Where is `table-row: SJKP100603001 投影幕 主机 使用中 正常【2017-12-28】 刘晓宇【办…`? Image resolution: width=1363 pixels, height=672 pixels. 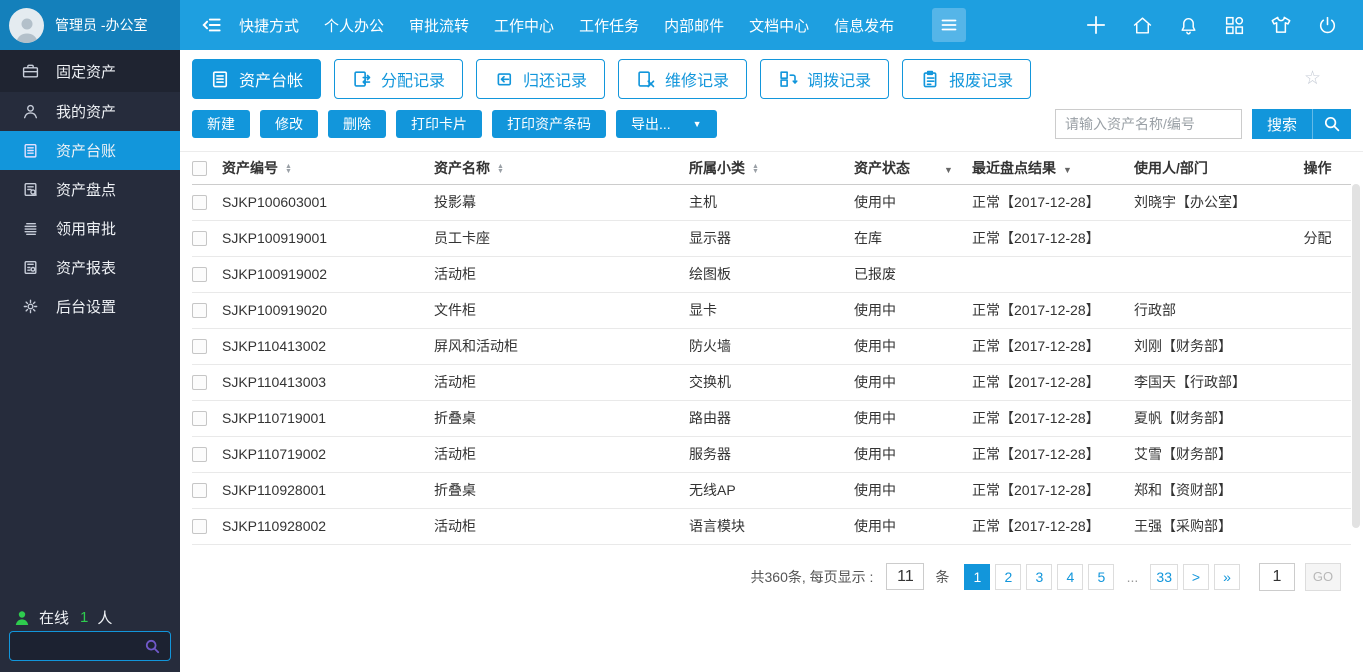 table-row: SJKP100603001 投影幕 主机 使用中 正常【2017-12-28】 刘晓宇【办… is located at coordinates (771, 202).